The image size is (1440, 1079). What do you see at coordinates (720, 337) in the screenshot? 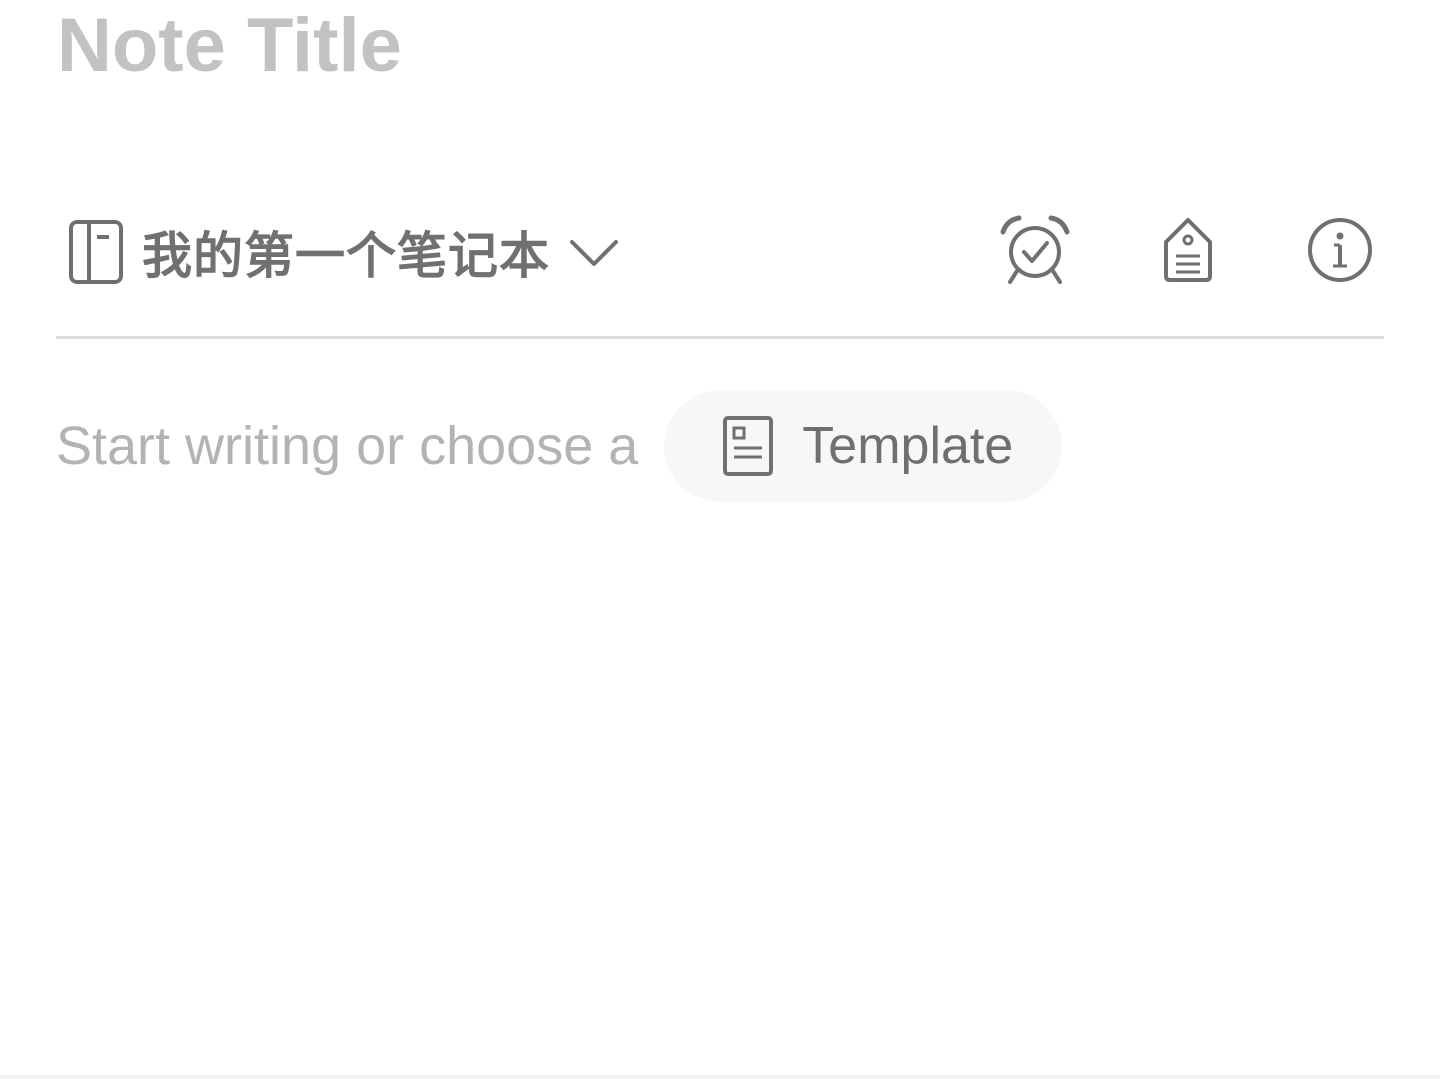
I see `toolbar-divider` at bounding box center [720, 337].